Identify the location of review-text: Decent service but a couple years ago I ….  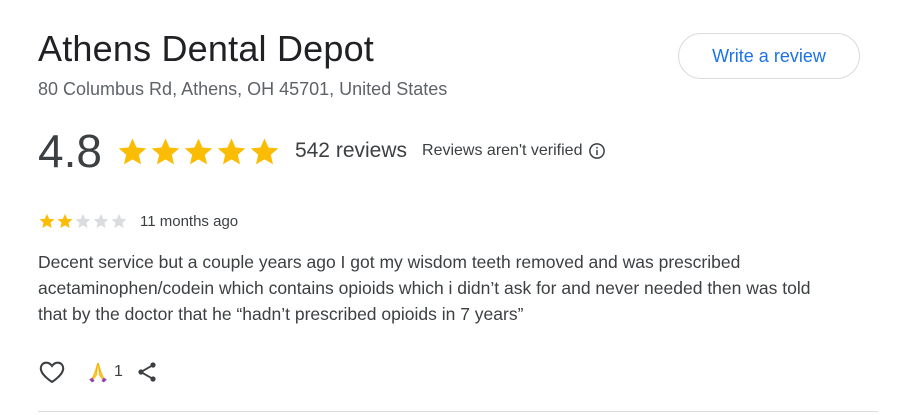
(424, 288).